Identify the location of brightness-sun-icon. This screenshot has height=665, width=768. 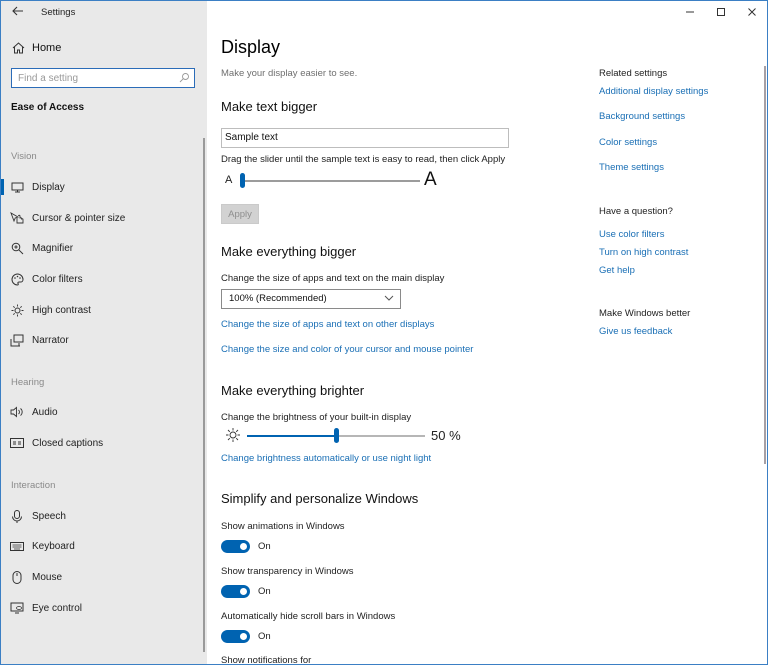
(233, 435).